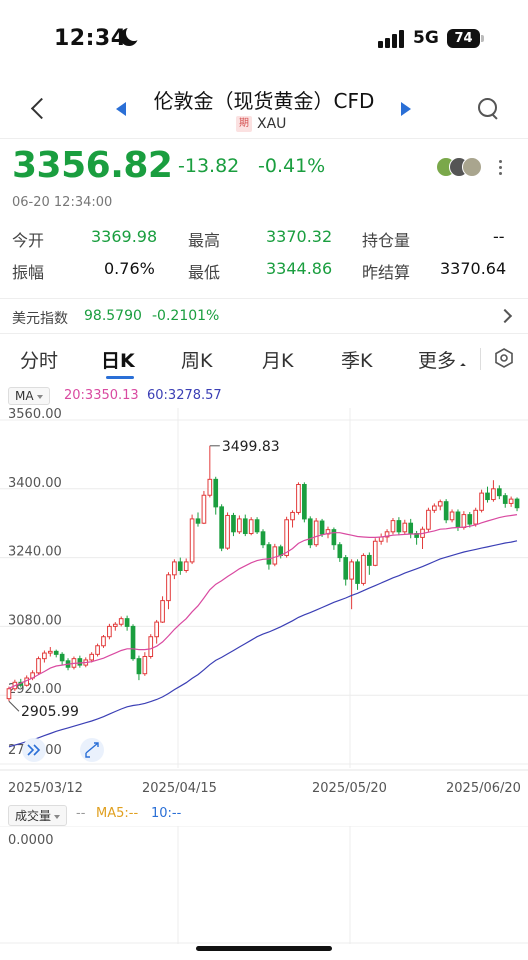 The image size is (528, 960). Describe the element at coordinates (113, 316) in the screenshot. I see `usd-index-value: 98.5790` at that location.